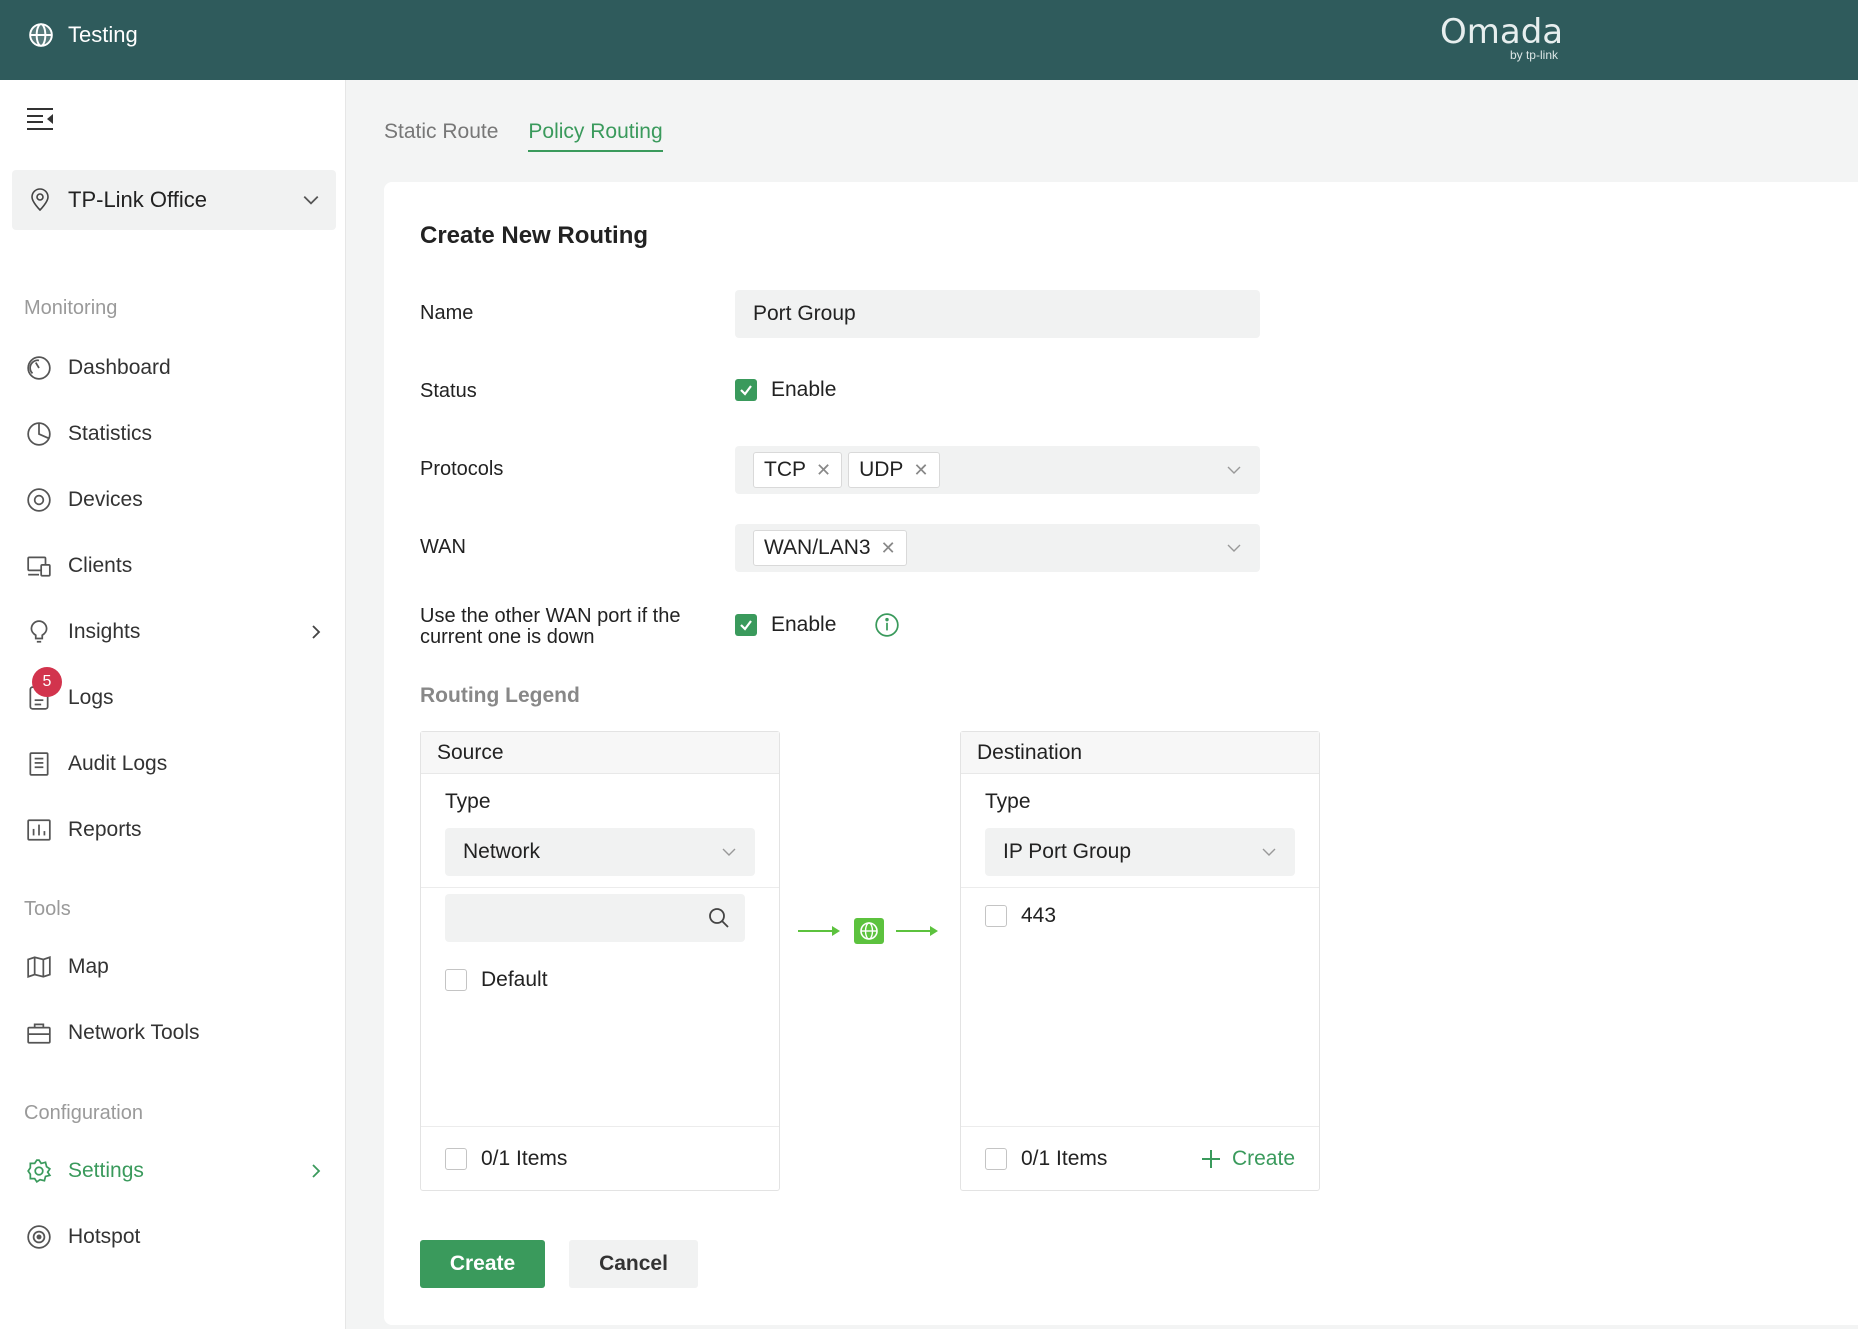  I want to click on site-selector-label: TP-Link Office, so click(137, 199).